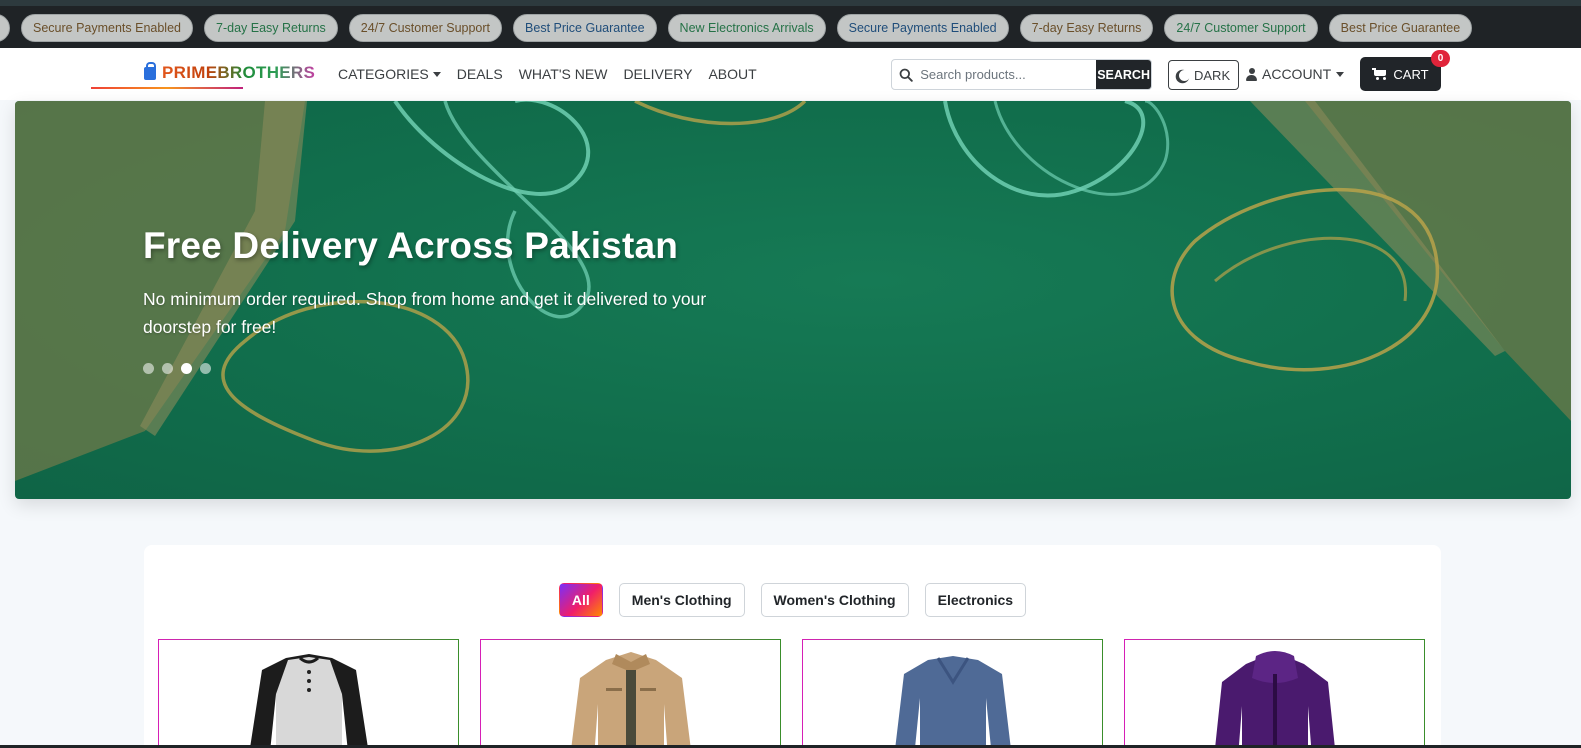 Image resolution: width=1581 pixels, height=748 pixels. What do you see at coordinates (975, 600) in the screenshot?
I see `filter-electronics: Electronics` at bounding box center [975, 600].